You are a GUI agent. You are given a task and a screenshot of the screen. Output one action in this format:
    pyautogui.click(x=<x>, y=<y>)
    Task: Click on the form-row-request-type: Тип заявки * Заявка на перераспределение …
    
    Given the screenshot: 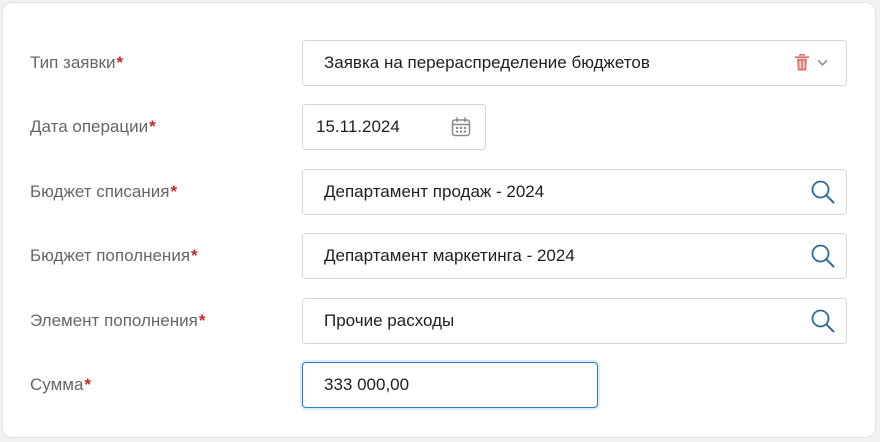 What is the action you would take?
    pyautogui.click(x=439, y=63)
    